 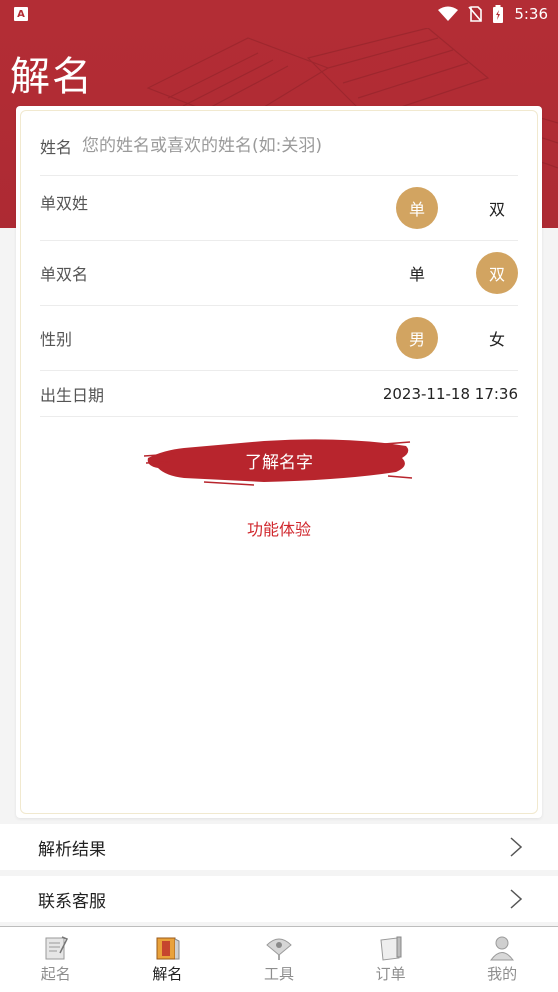 What do you see at coordinates (531, 14) in the screenshot?
I see `status-time: 5:36` at bounding box center [531, 14].